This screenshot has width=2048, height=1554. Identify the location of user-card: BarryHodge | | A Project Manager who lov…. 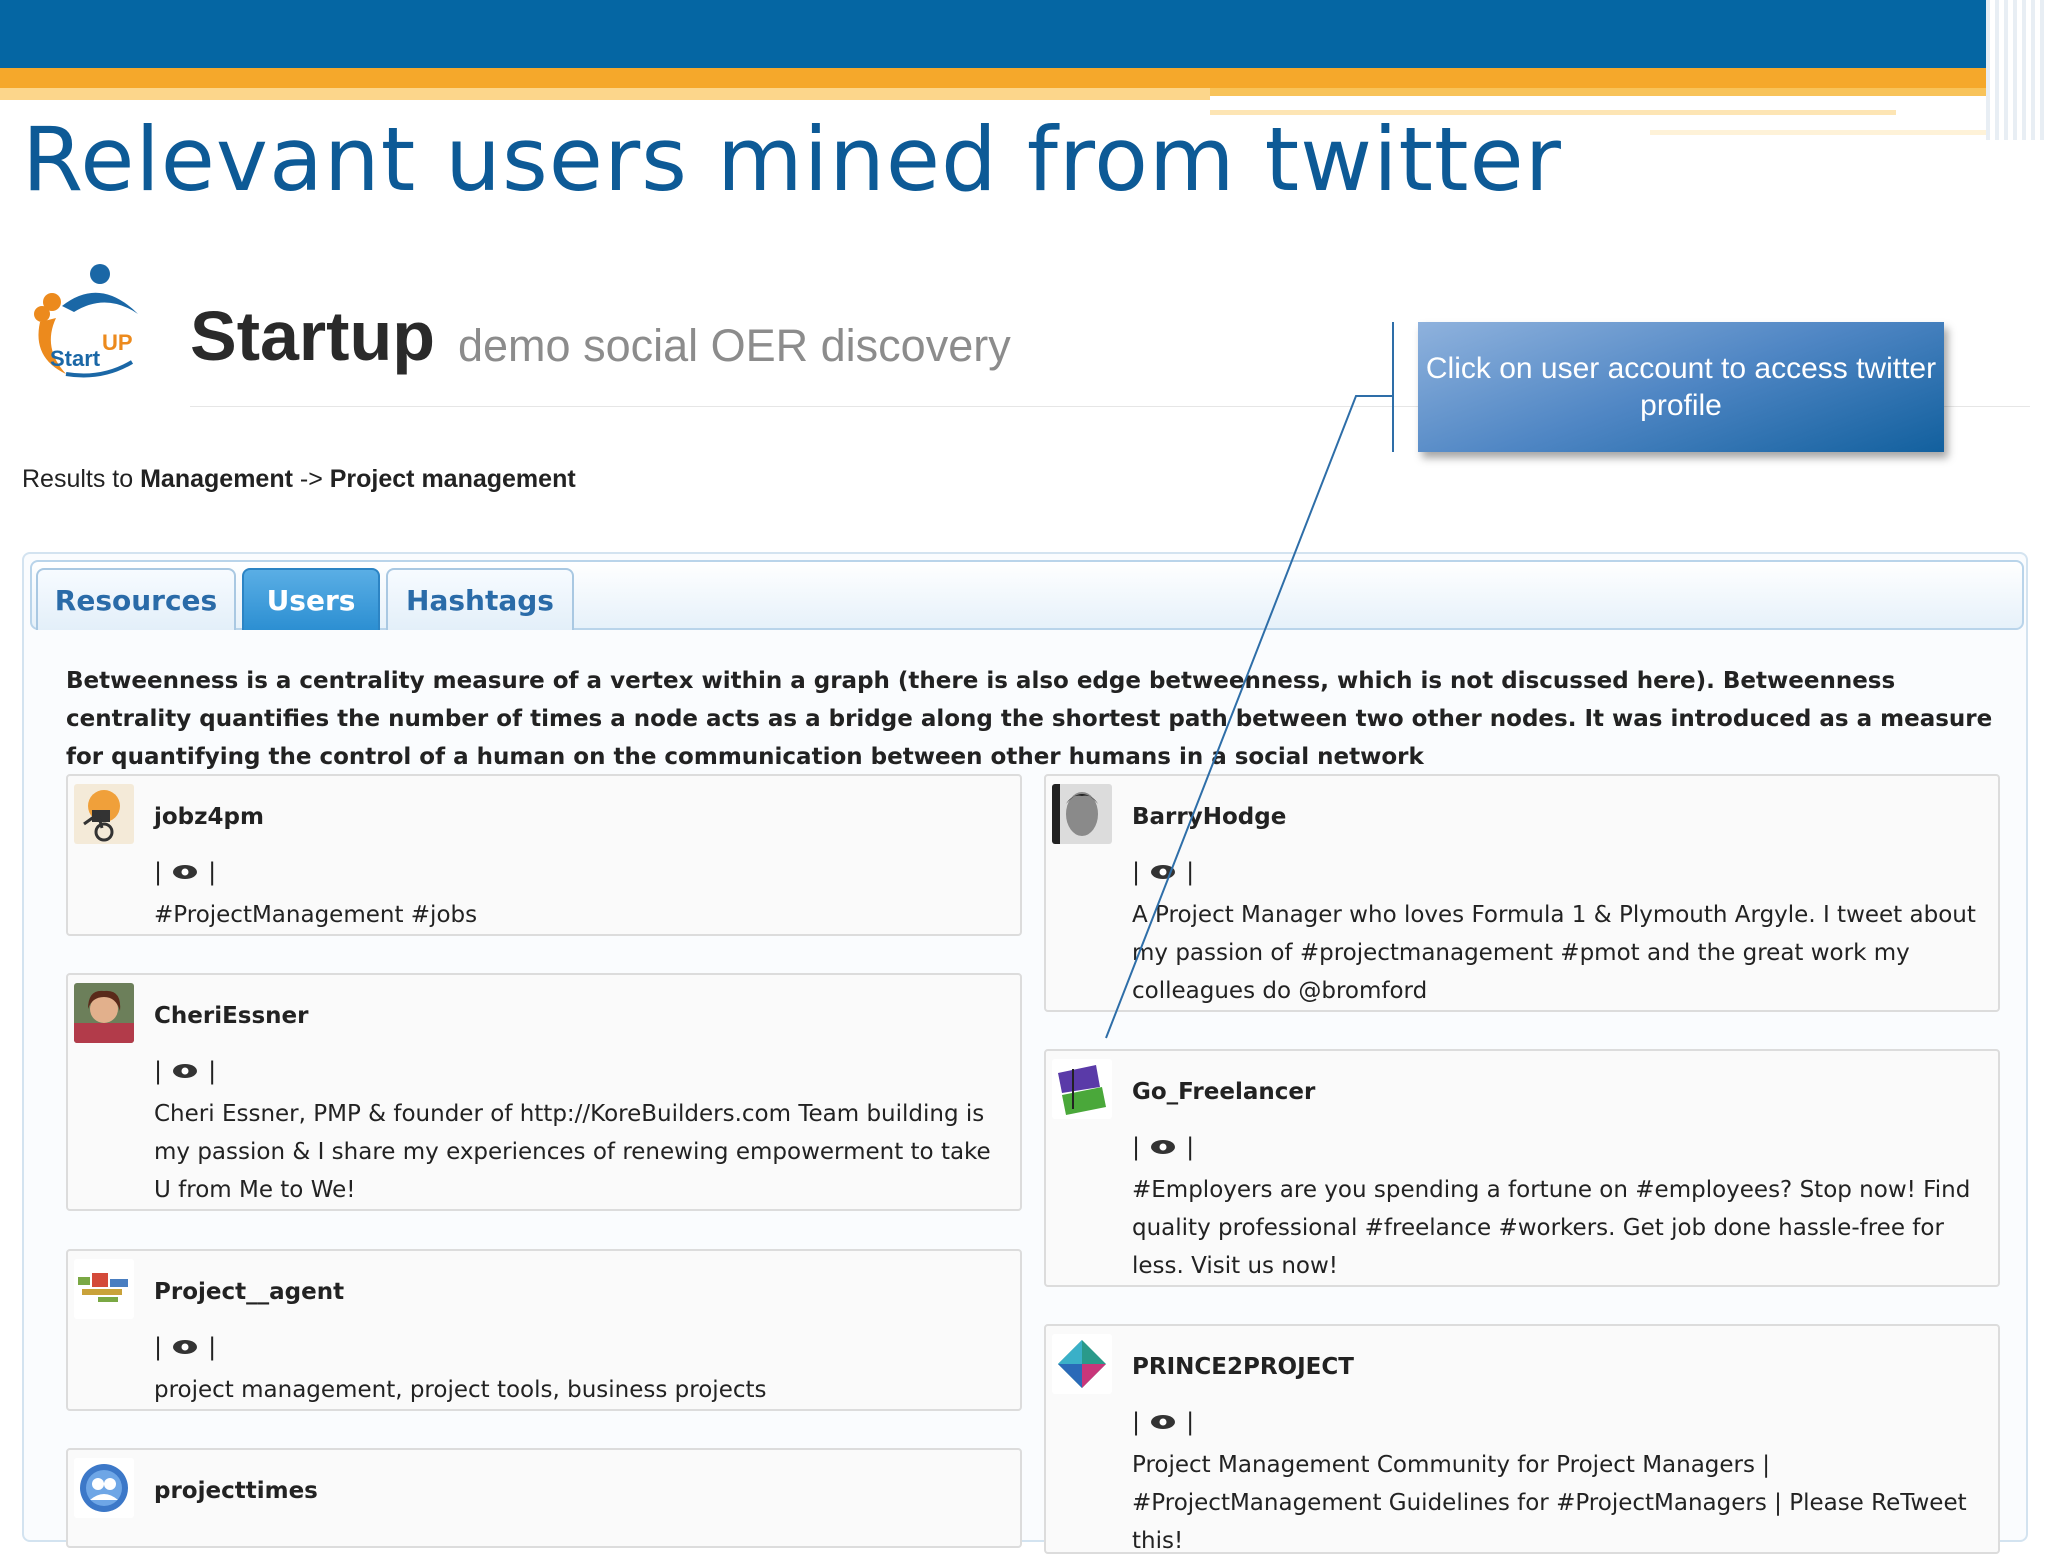
(1522, 893).